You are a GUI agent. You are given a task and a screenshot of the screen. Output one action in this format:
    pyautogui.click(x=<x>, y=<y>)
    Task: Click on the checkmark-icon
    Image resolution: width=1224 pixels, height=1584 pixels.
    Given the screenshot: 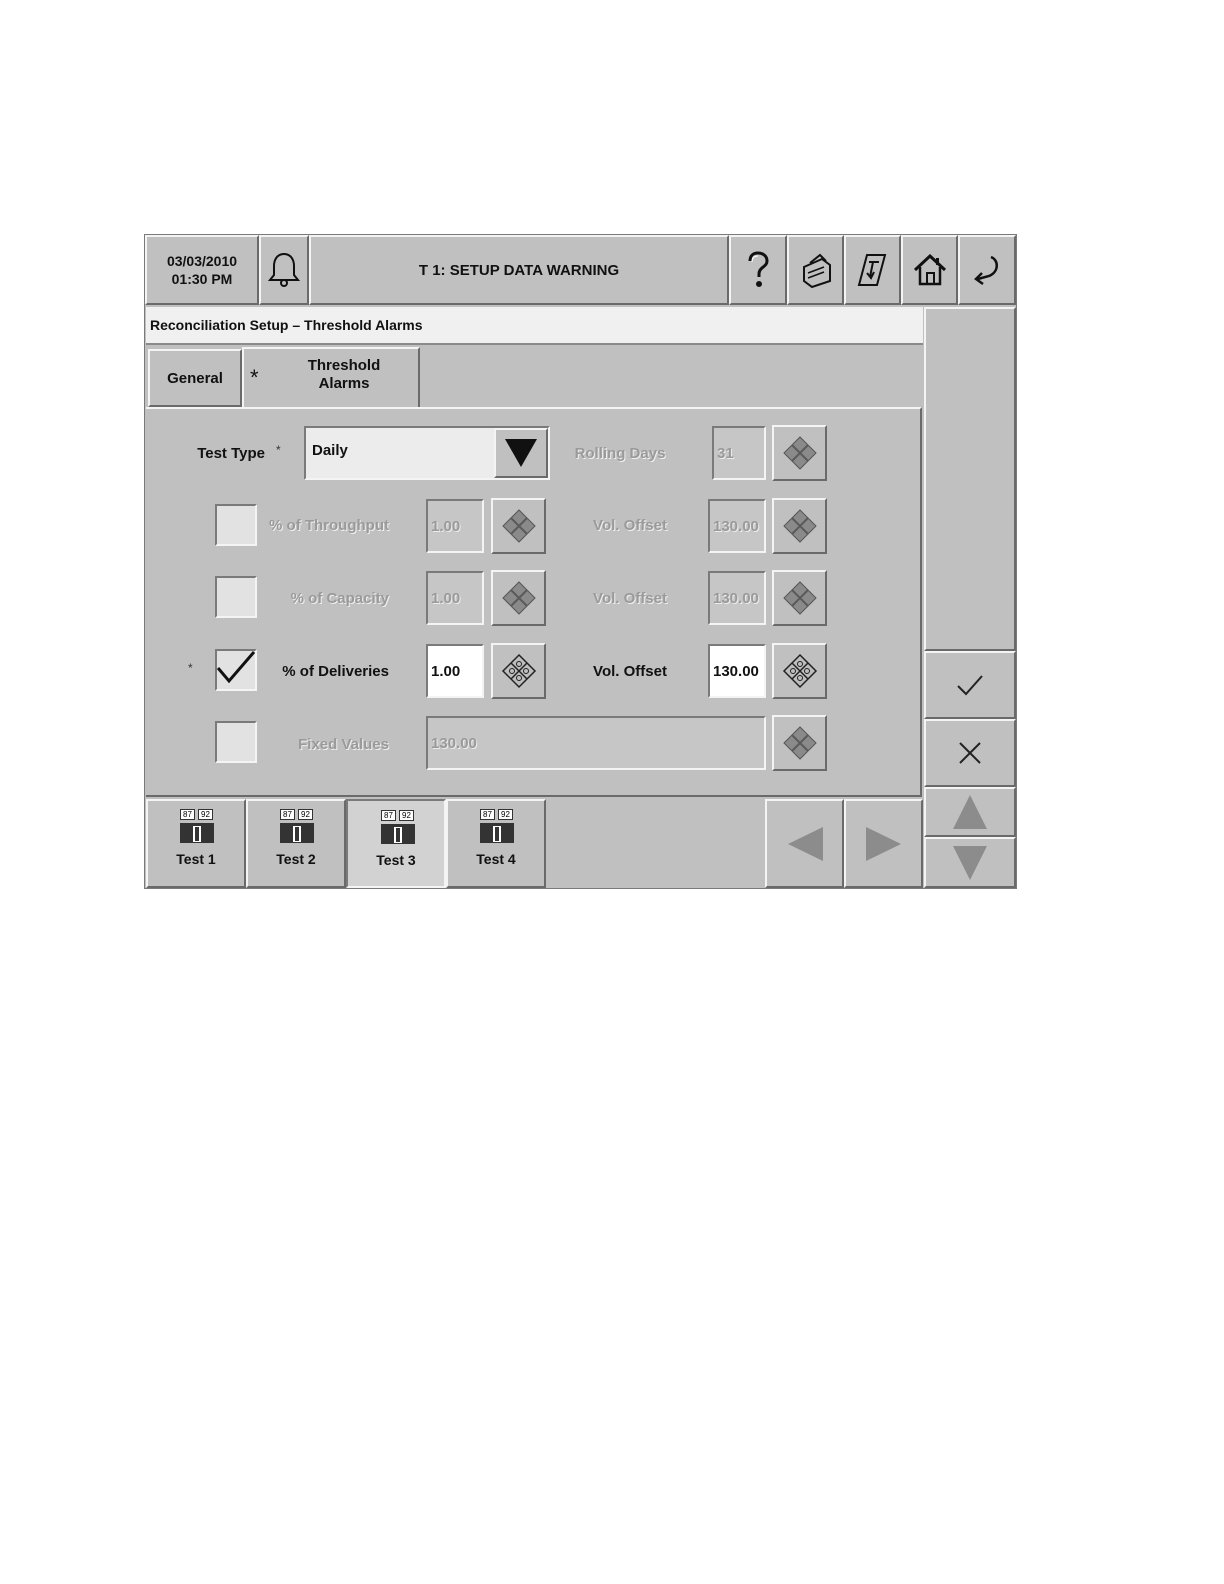 What is the action you would take?
    pyautogui.click(x=236, y=667)
    